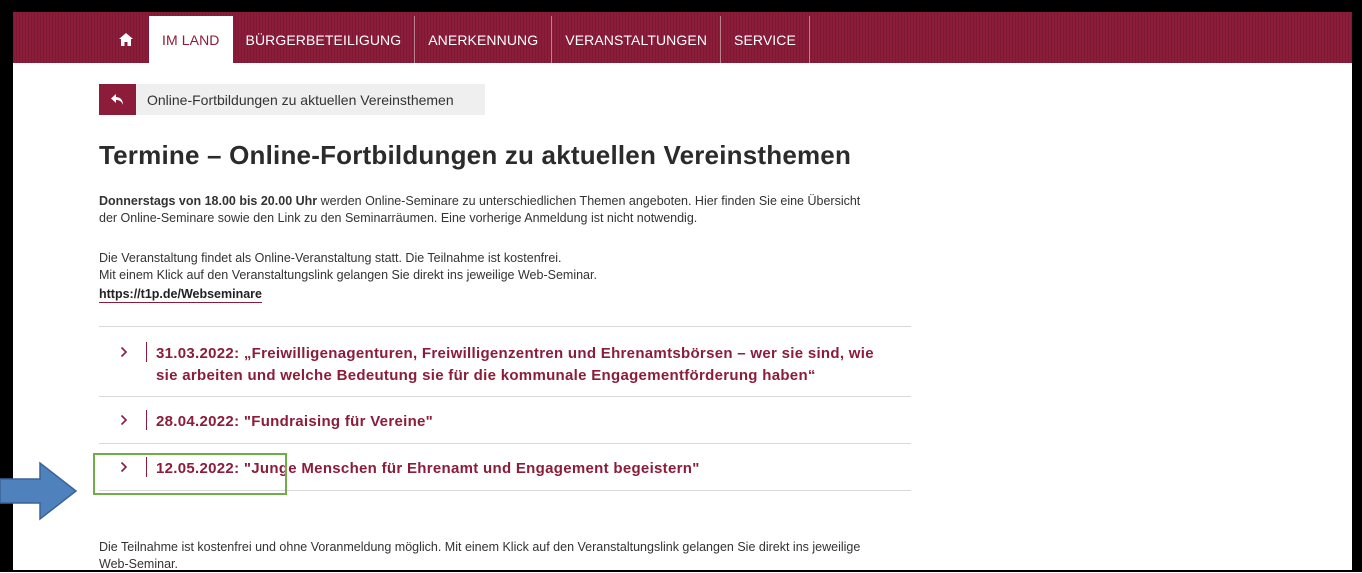 This screenshot has width=1362, height=573. I want to click on nav-item-label: ANERKENNUNG, so click(483, 39).